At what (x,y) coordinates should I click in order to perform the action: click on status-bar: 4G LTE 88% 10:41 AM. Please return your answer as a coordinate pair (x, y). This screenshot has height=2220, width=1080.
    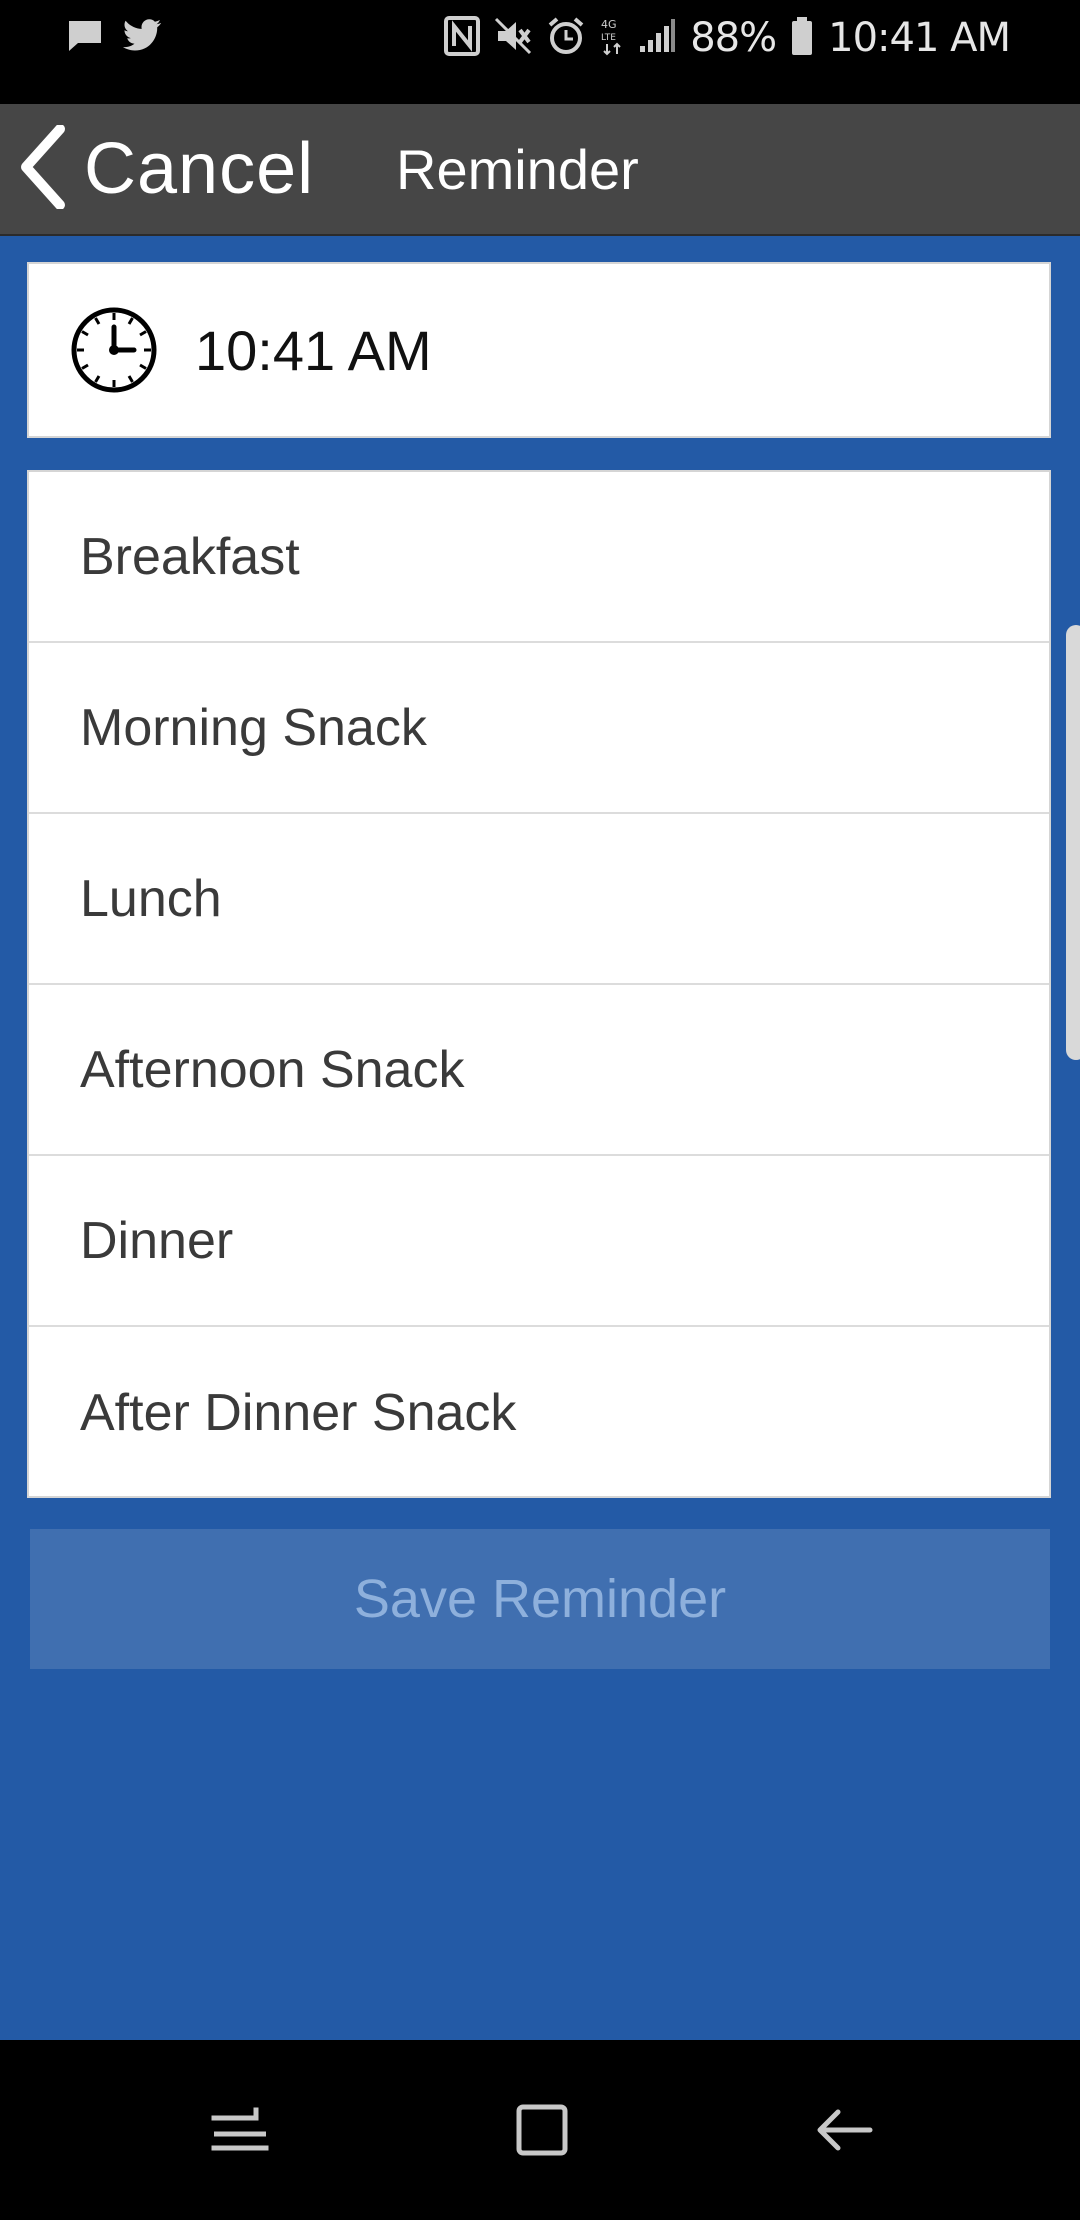
    Looking at the image, I should click on (540, 52).